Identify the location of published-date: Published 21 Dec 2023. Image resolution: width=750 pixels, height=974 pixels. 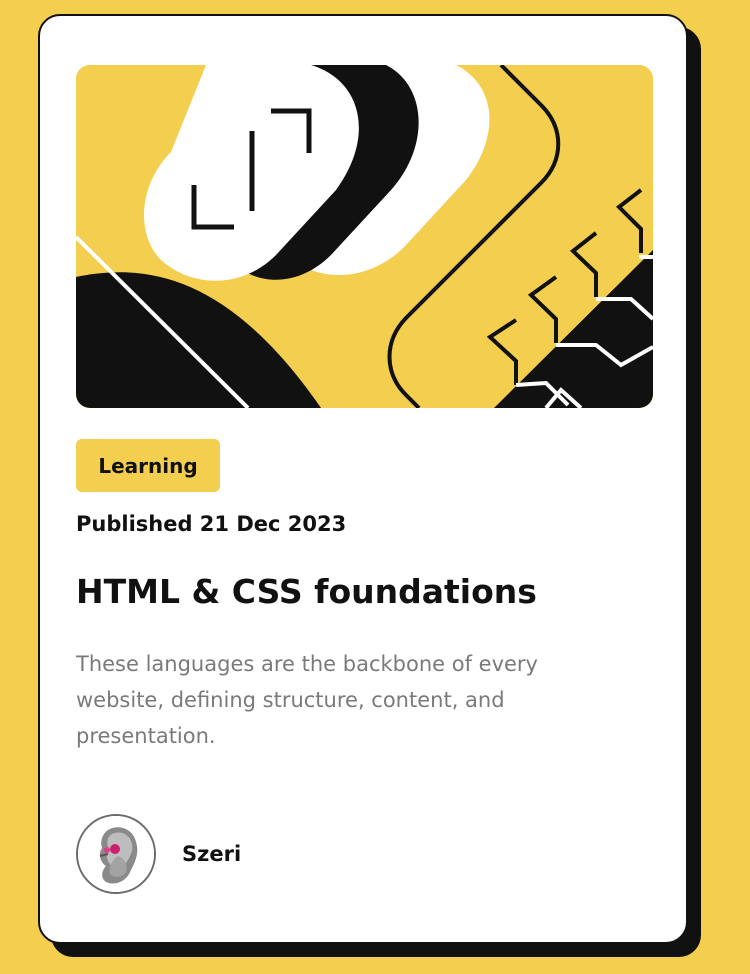
(211, 524).